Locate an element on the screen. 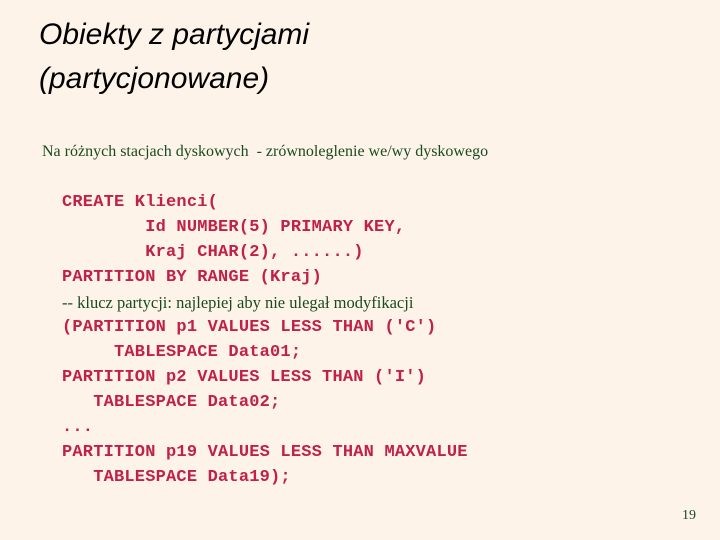 This screenshot has width=720, height=540. page-title-line-2: (partycjonowane) is located at coordinates (154, 78).